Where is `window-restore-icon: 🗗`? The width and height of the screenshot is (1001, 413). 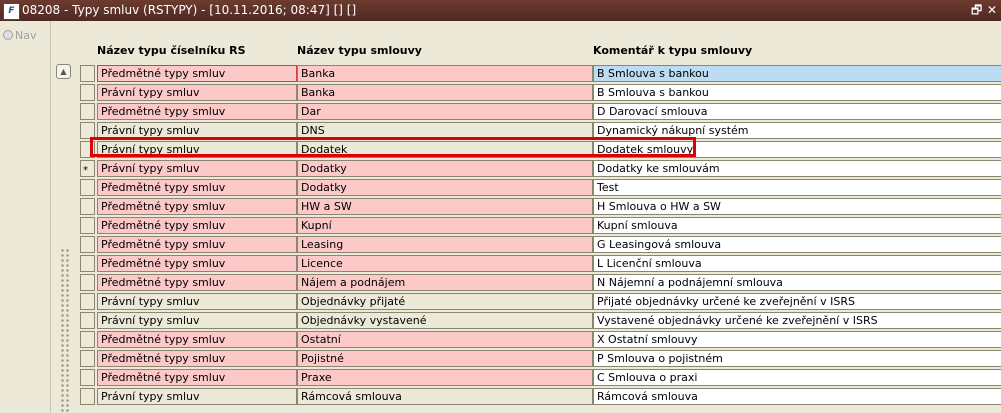 window-restore-icon: 🗗 is located at coordinates (976, 10).